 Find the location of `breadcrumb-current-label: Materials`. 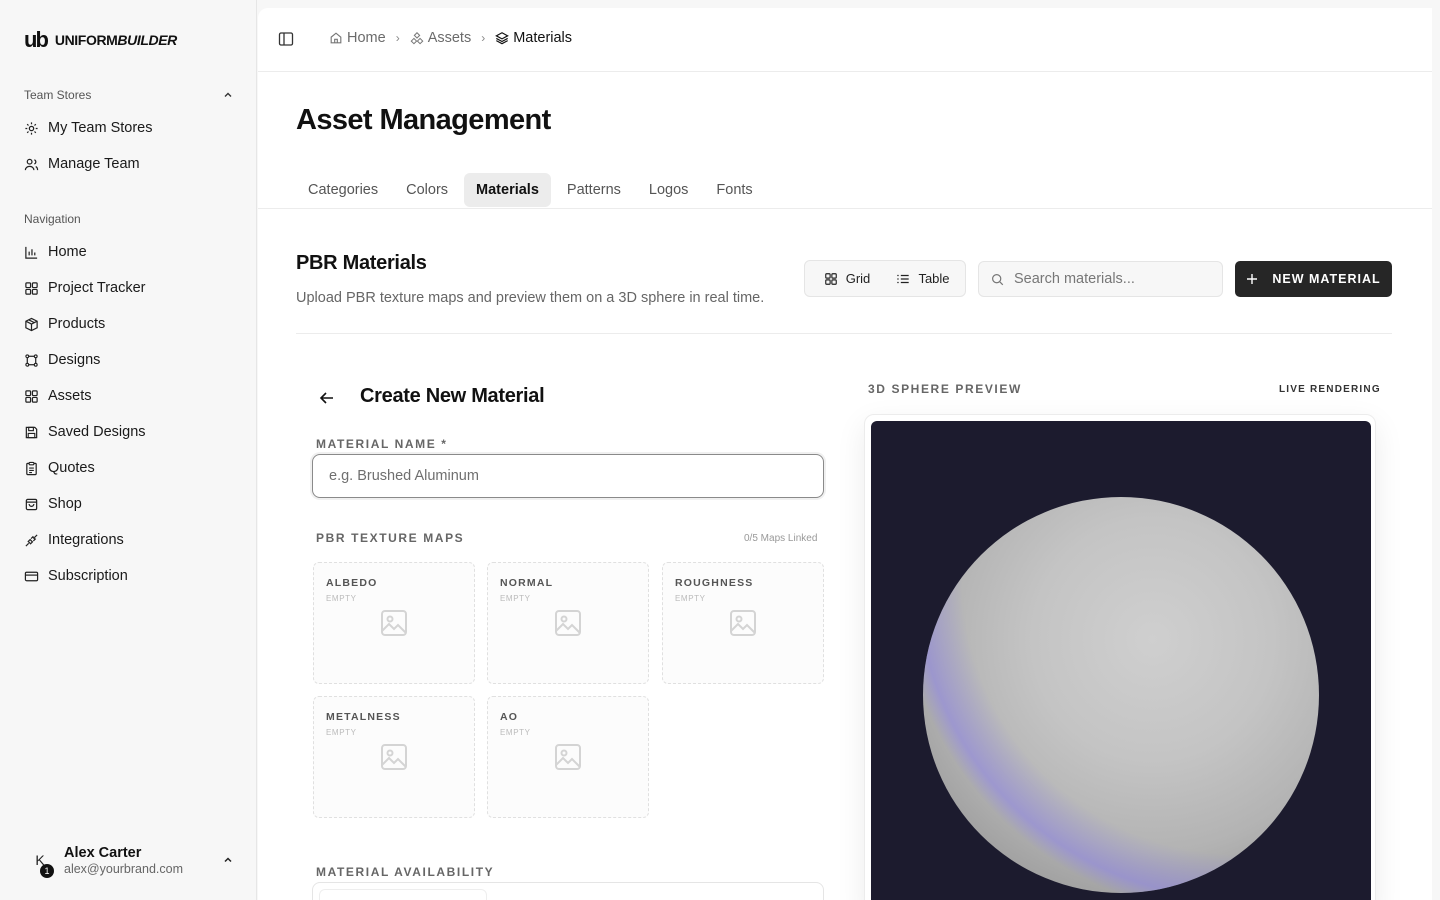

breadcrumb-current-label: Materials is located at coordinates (543, 38).